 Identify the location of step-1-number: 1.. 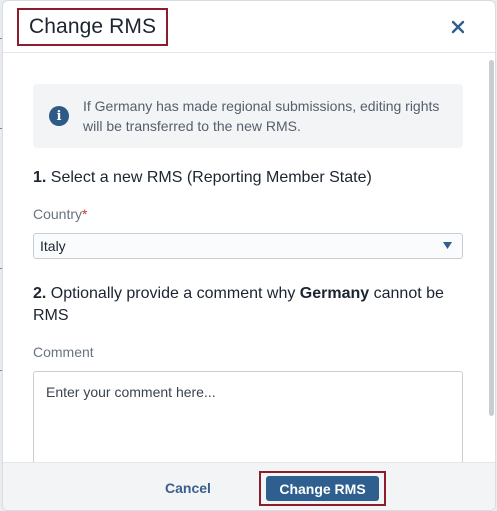
(40, 177).